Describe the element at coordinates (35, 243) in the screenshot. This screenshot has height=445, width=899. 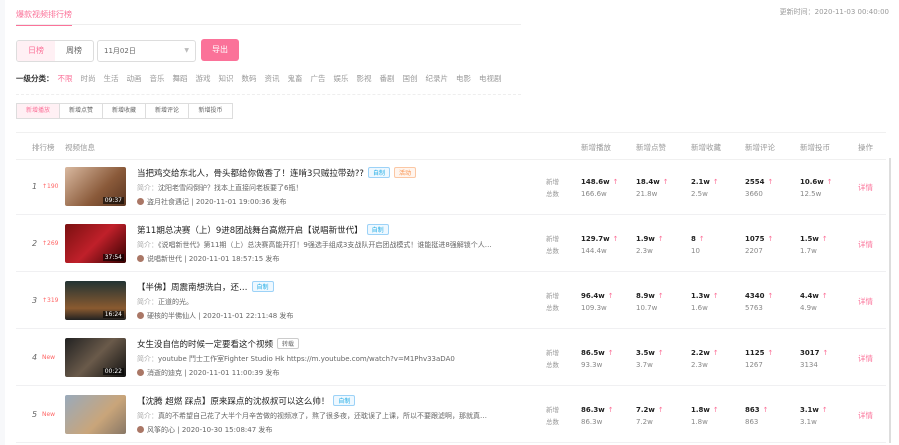
I see `rank-number: 2` at that location.